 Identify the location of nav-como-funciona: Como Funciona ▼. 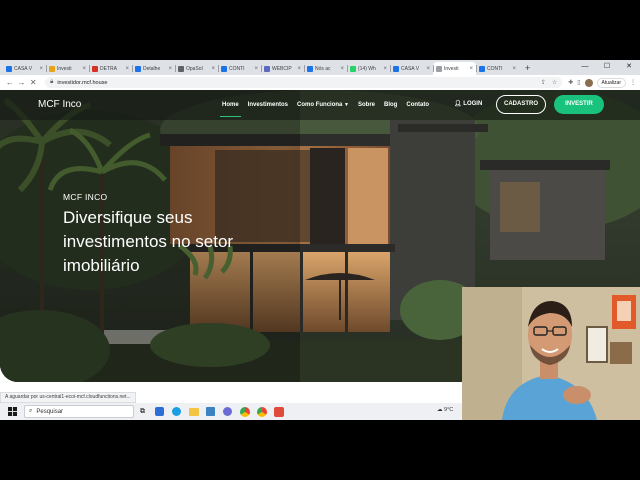
(323, 105).